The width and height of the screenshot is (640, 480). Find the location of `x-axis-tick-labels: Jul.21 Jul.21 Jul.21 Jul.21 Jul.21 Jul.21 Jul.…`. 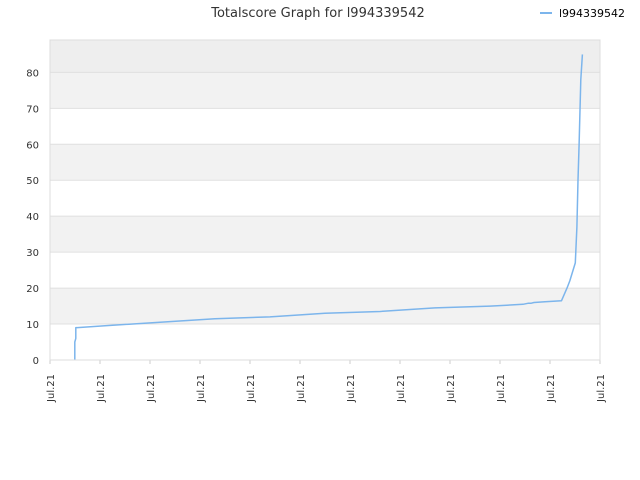

x-axis-tick-labels: Jul.21 Jul.21 Jul.21 Jul.21 Jul.21 Jul.21 Jul.… is located at coordinates (326, 381).